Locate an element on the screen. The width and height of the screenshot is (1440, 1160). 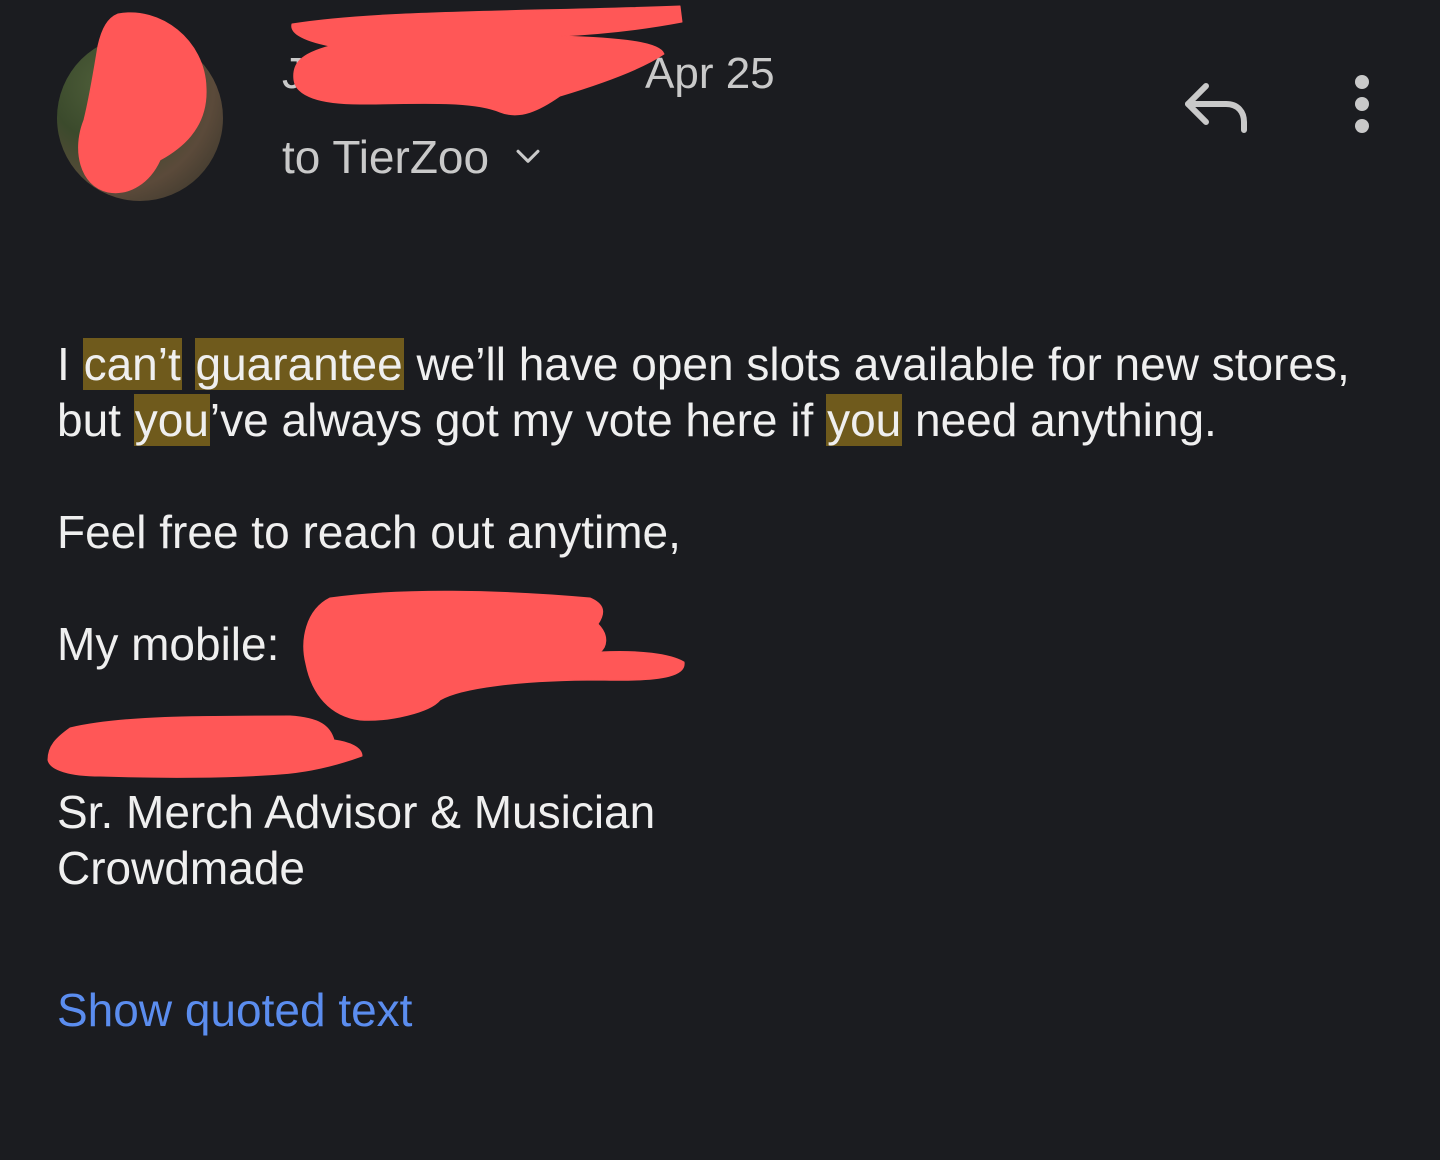
reply-icon is located at coordinates (1216, 108).